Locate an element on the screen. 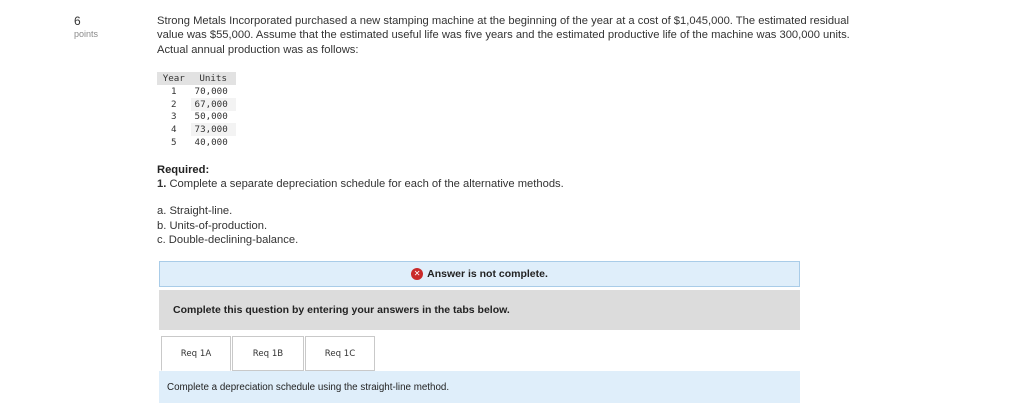  tab-req-1b: Req 1B is located at coordinates (268, 353).